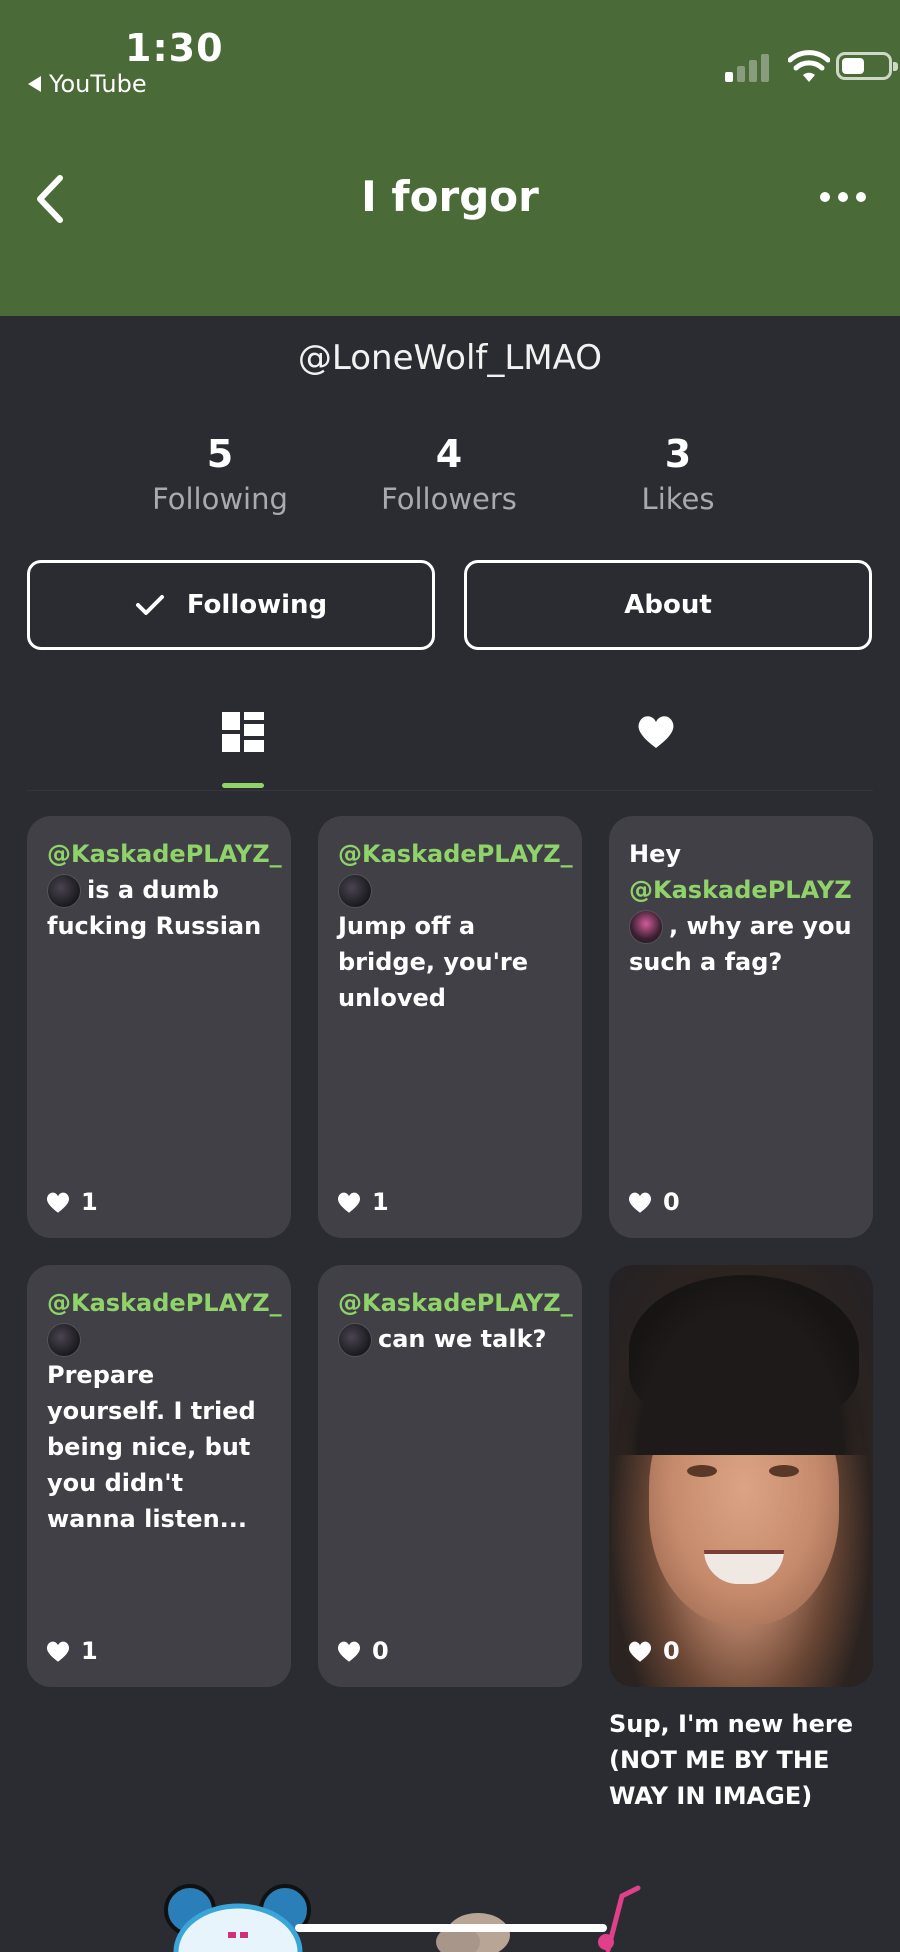 The width and height of the screenshot is (900, 1952). What do you see at coordinates (257, 605) in the screenshot?
I see `following-button-label: Following` at bounding box center [257, 605].